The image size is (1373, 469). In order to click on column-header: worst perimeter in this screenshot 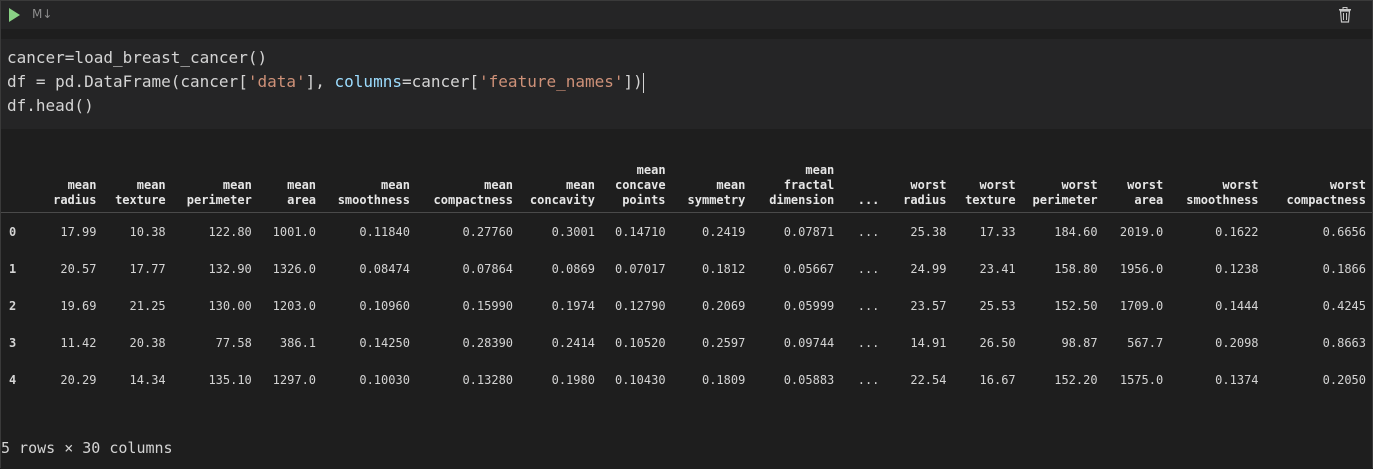, I will do `click(1065, 192)`.